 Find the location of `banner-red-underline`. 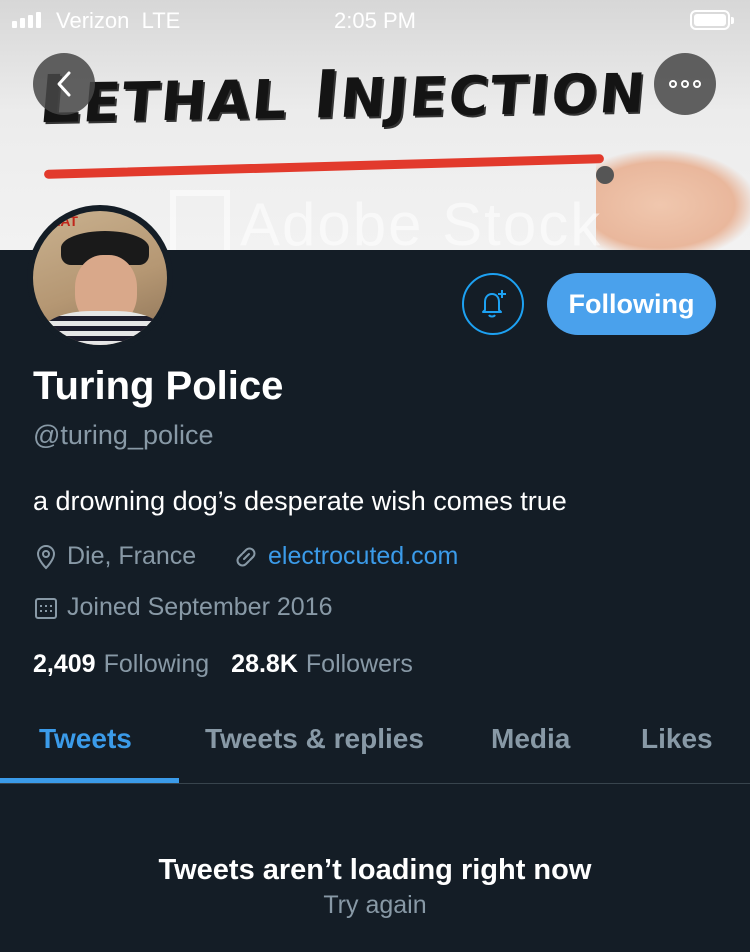

banner-red-underline is located at coordinates (324, 166).